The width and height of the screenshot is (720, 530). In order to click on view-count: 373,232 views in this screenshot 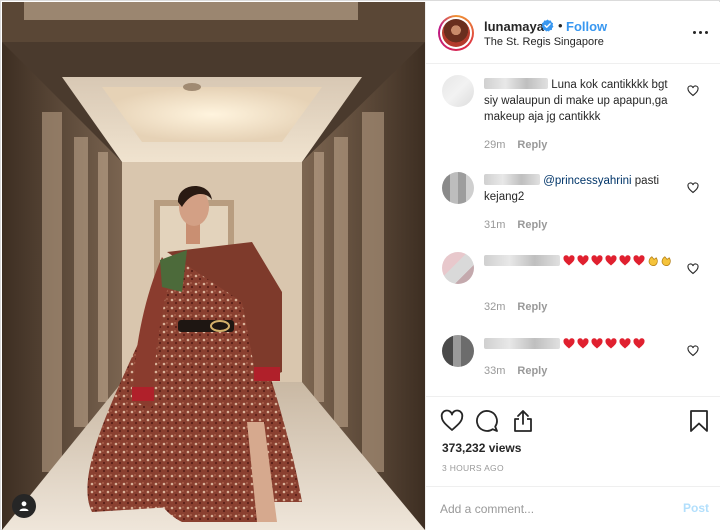, I will do `click(481, 448)`.